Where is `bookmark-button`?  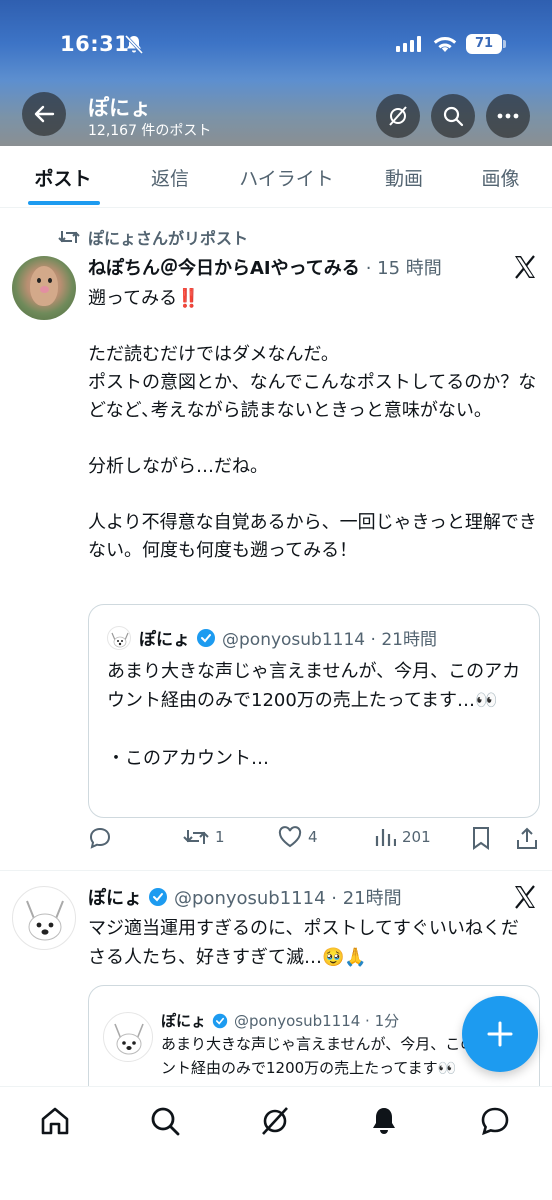
bookmark-button is located at coordinates (481, 838).